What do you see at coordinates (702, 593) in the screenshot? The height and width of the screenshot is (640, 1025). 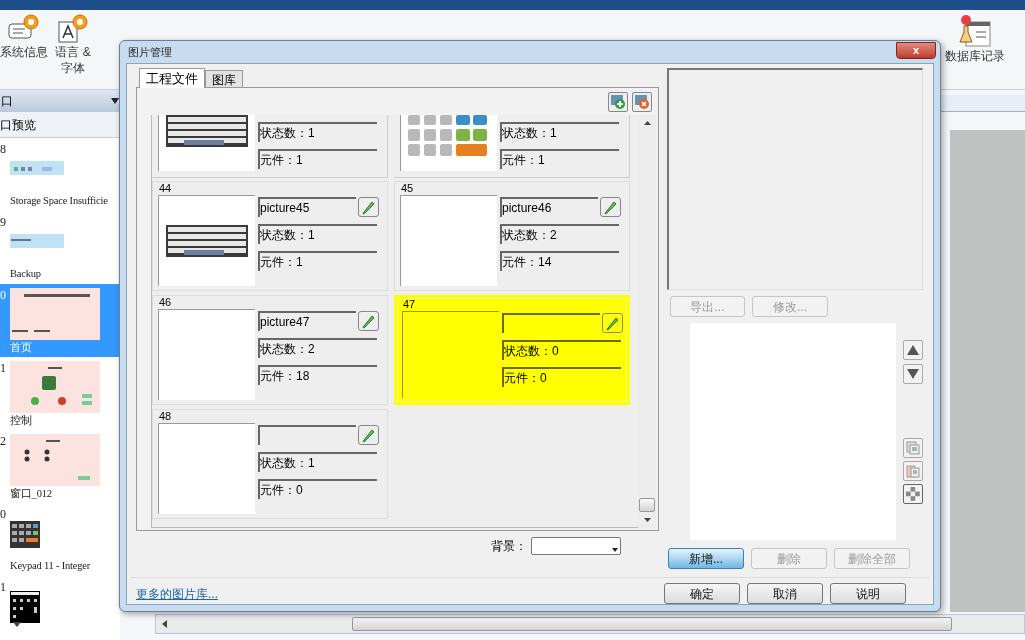 I see `ok-button: 确定` at bounding box center [702, 593].